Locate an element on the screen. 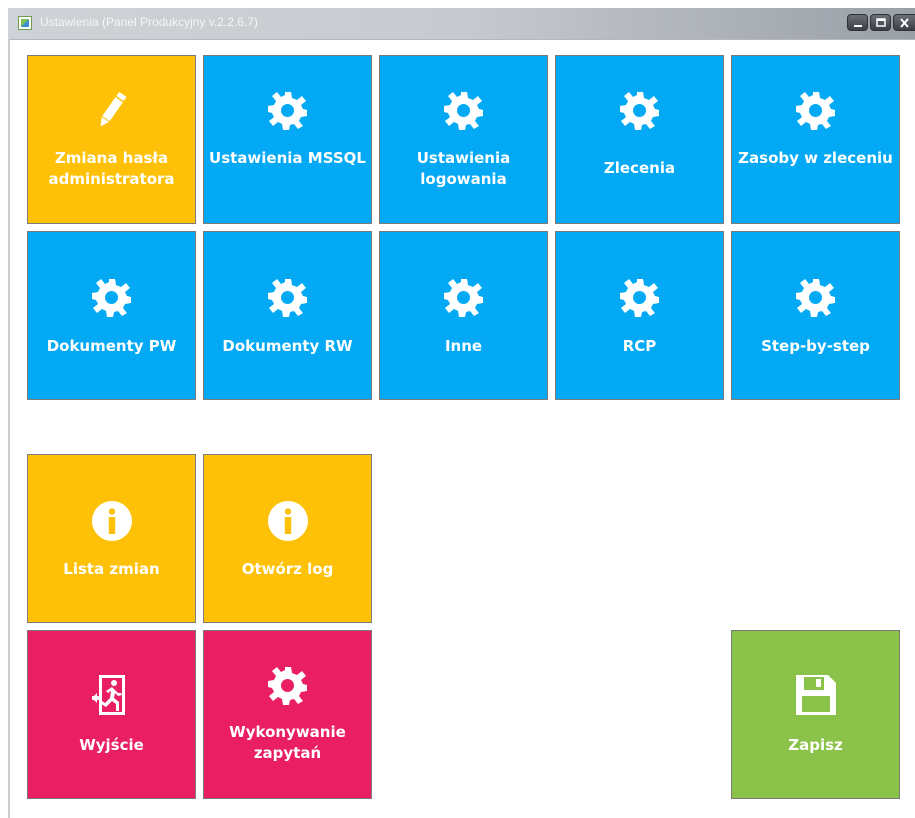  mssql-settings-label: Ustawienia MSSQL is located at coordinates (287, 158).